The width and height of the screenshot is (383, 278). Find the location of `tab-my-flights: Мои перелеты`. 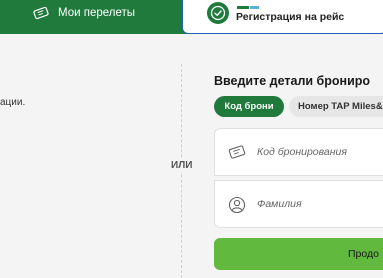

tab-my-flights: Мои перелеты is located at coordinates (90, 14).